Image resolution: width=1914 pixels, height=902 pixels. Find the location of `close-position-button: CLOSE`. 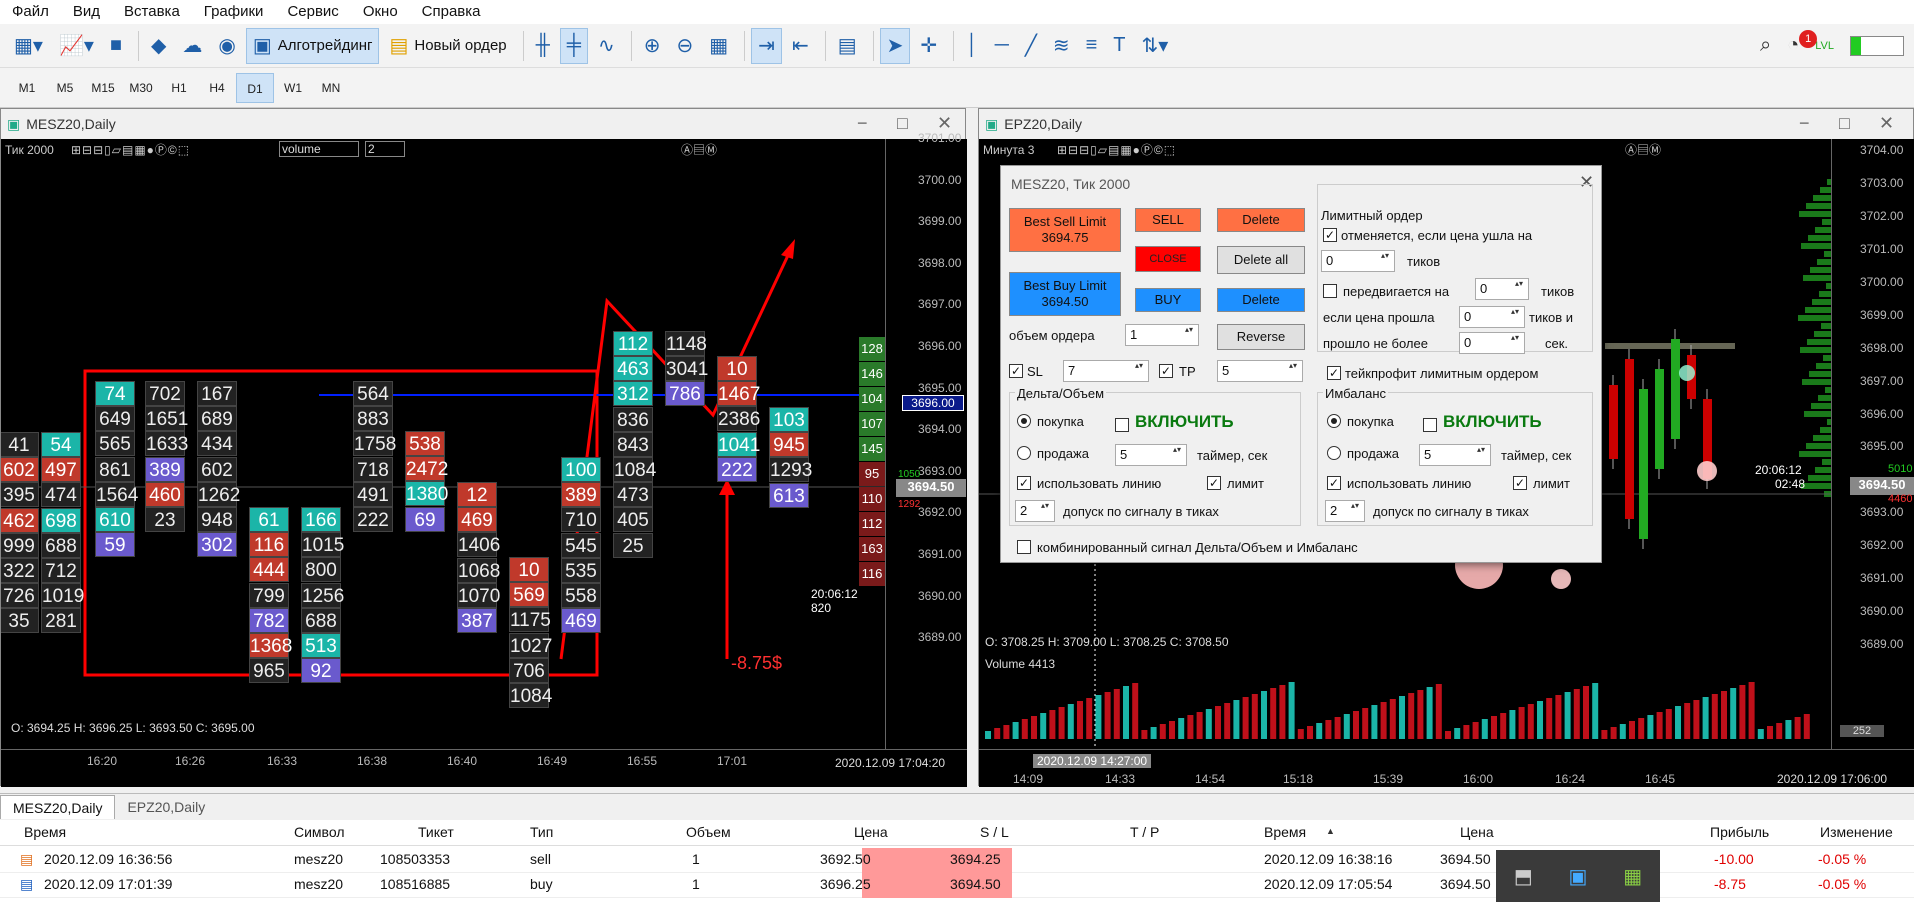

close-position-button: CLOSE is located at coordinates (1168, 259).